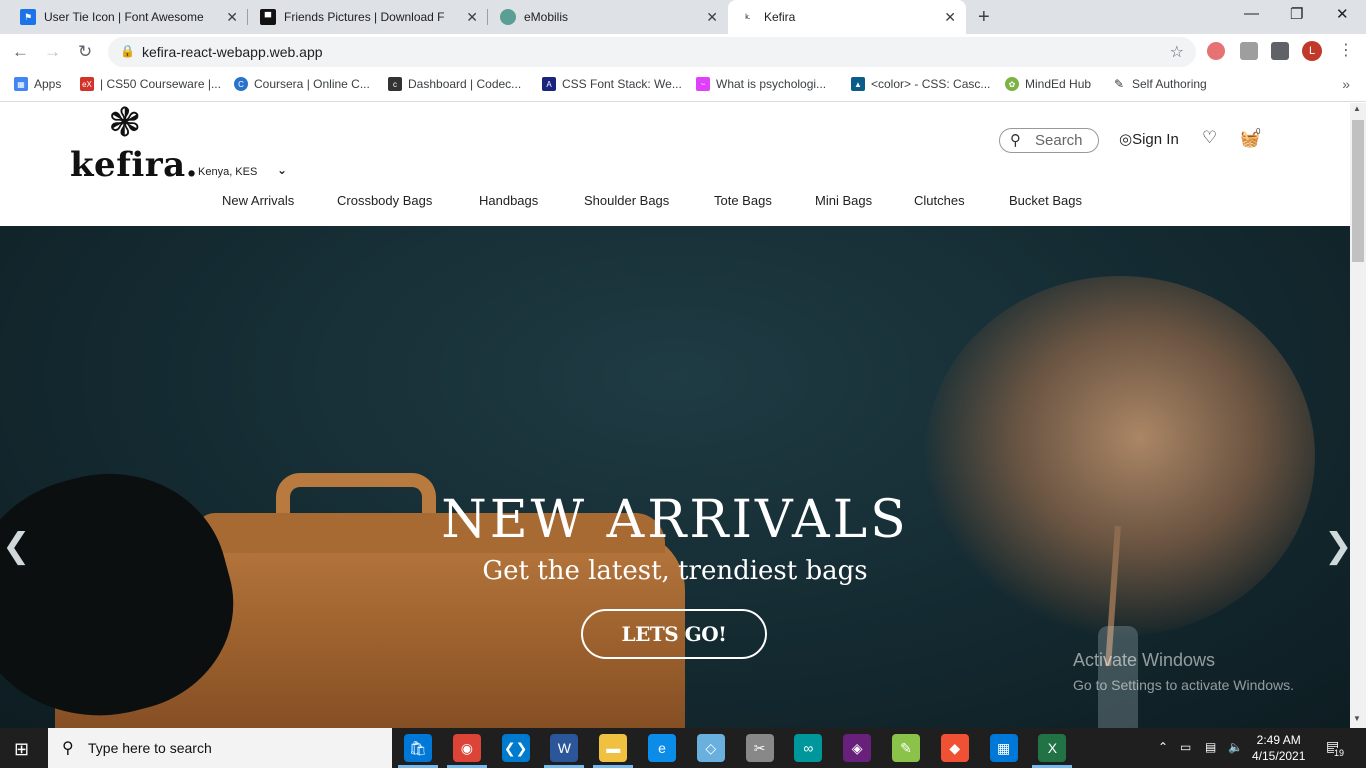  Describe the element at coordinates (1210, 747) in the screenshot. I see `tray-network-icon: ▤` at that location.